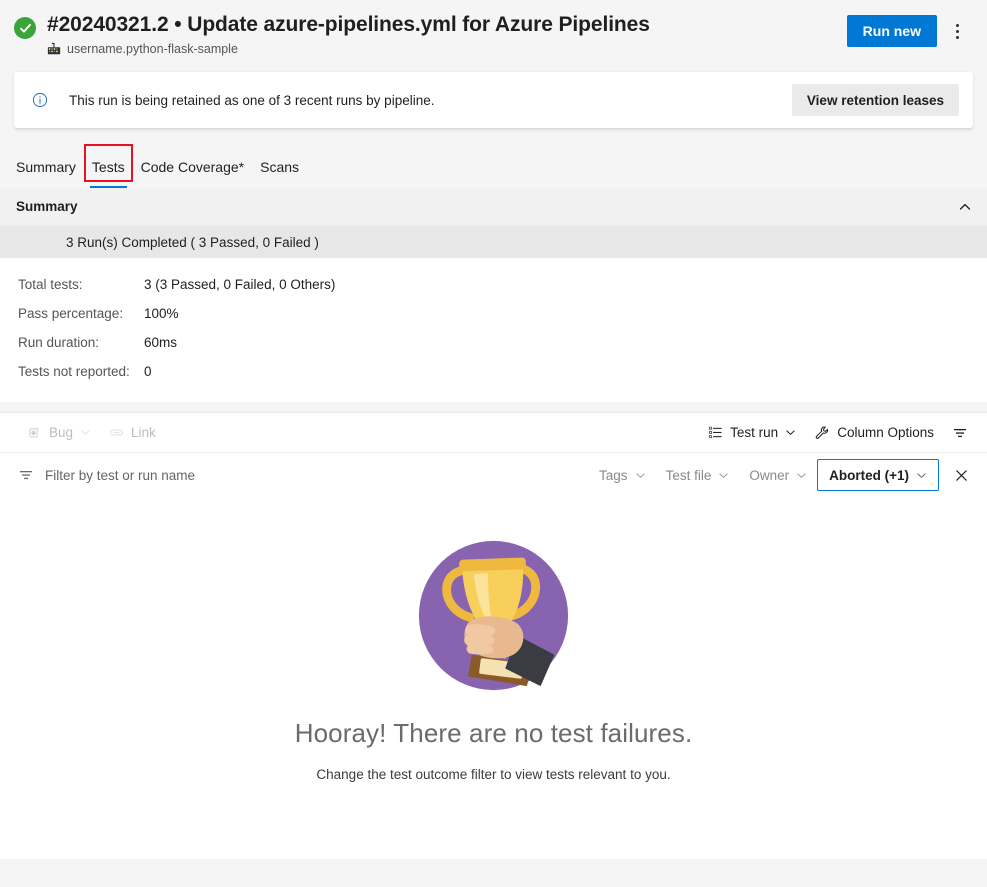  What do you see at coordinates (769, 475) in the screenshot?
I see `filter-dropdown-owner-label: Owner` at bounding box center [769, 475].